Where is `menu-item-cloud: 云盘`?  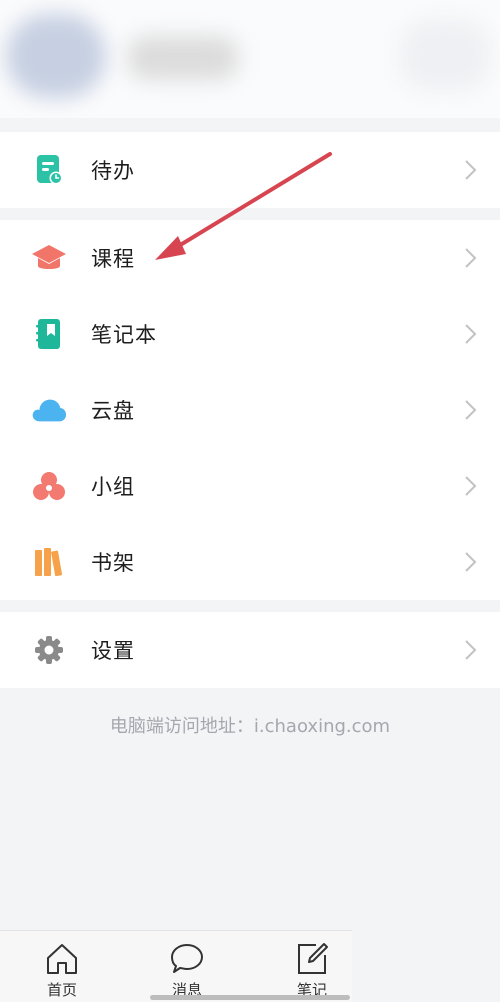
menu-item-cloud: 云盘 is located at coordinates (250, 410).